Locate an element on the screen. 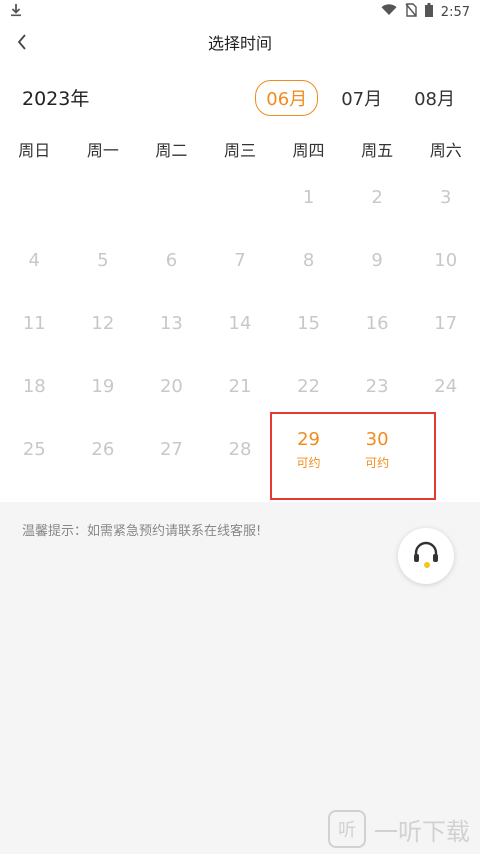 The width and height of the screenshot is (480, 854). day-cell: 22 is located at coordinates (308, 386).